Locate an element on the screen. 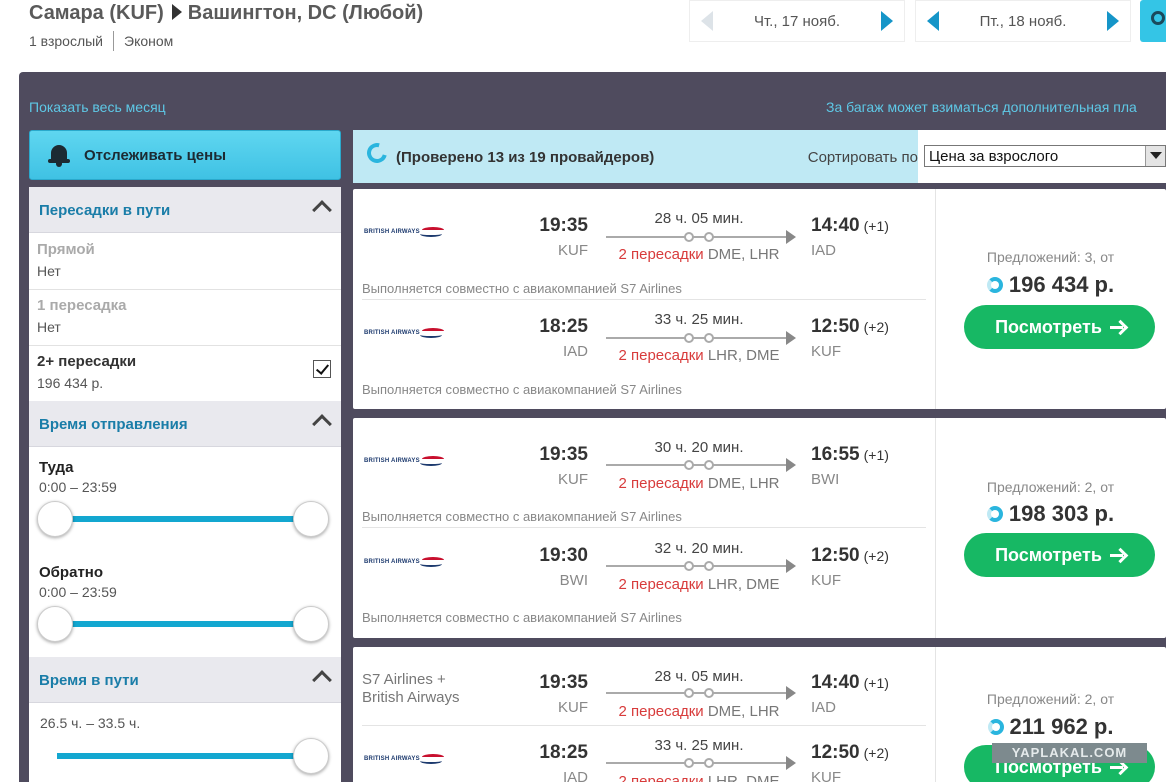 Image resolution: width=1166 pixels, height=782 pixels. cabin-class: Эконом is located at coordinates (148, 41).